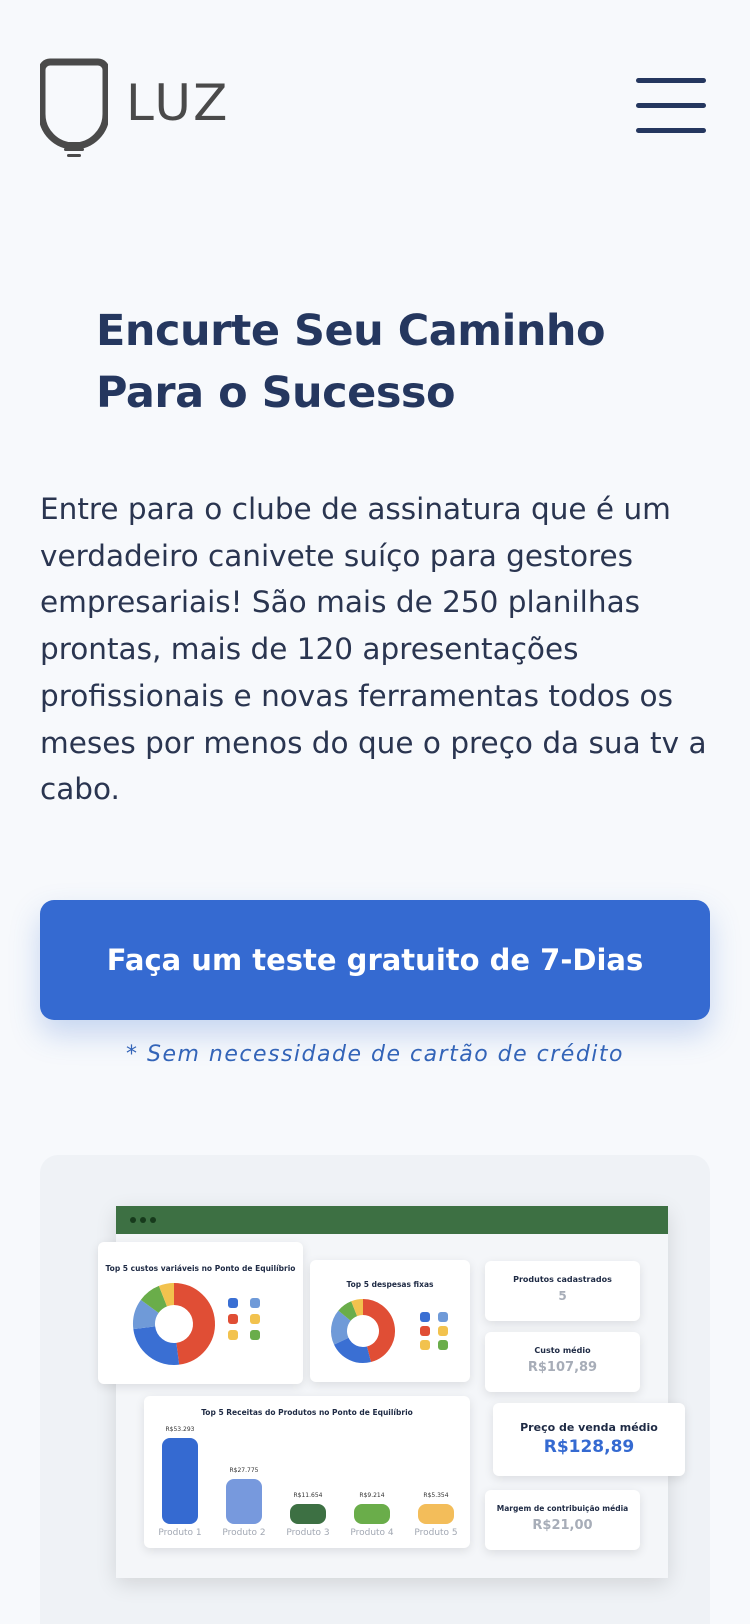 The height and width of the screenshot is (1624, 750). Describe the element at coordinates (372, 1495) in the screenshot. I see `bar-value-label: R$9.214` at that location.